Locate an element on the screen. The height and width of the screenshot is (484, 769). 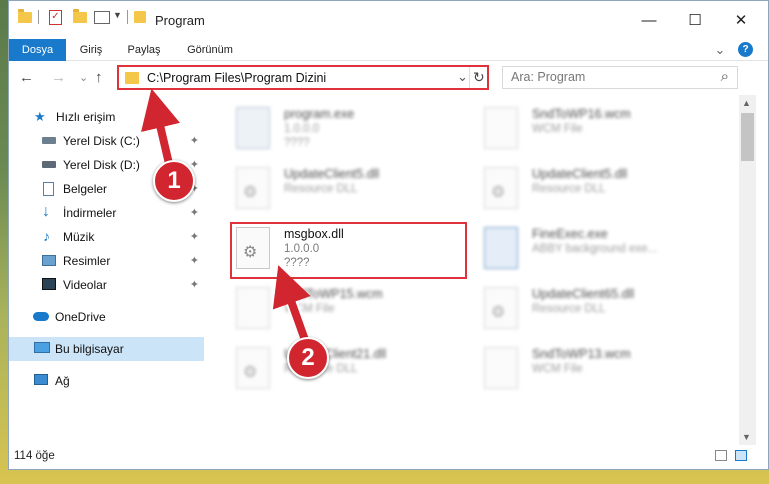
callout-step-2: 2 is located at coordinates (308, 358).